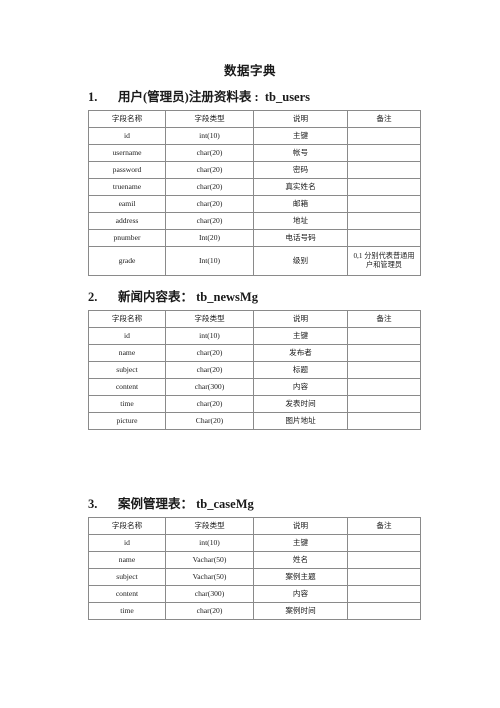 The height and width of the screenshot is (708, 500). Describe the element at coordinates (258, 502) in the screenshot. I see `section-heading: 3. 案例管理表： tb_caseMg` at that location.